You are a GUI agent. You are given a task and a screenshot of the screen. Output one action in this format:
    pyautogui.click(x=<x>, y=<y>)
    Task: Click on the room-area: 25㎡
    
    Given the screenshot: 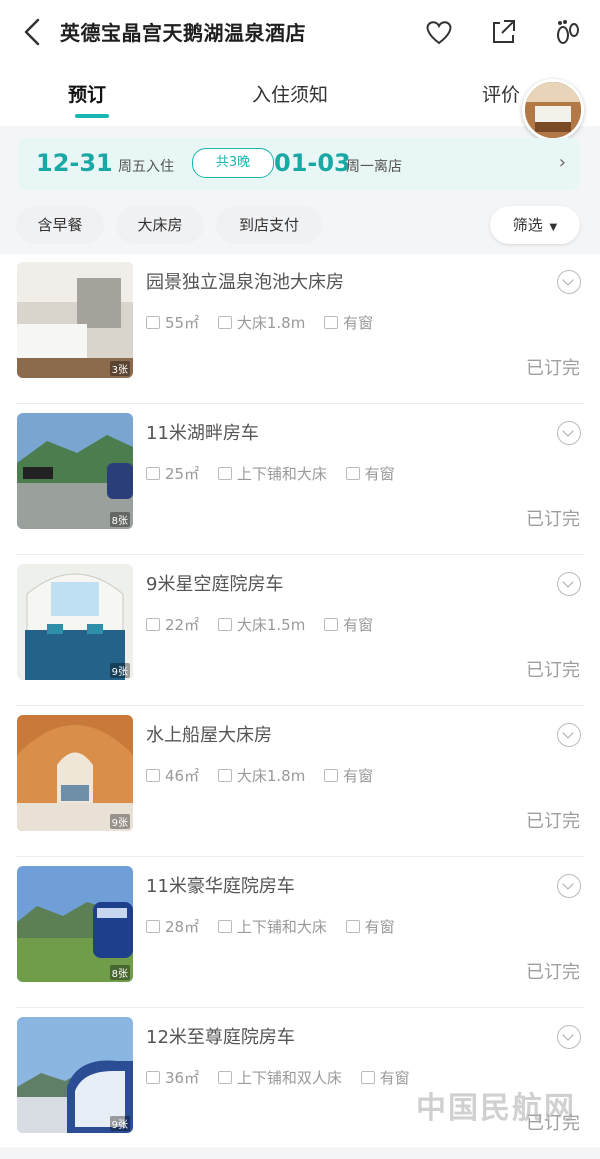 What is the action you would take?
    pyautogui.click(x=182, y=474)
    